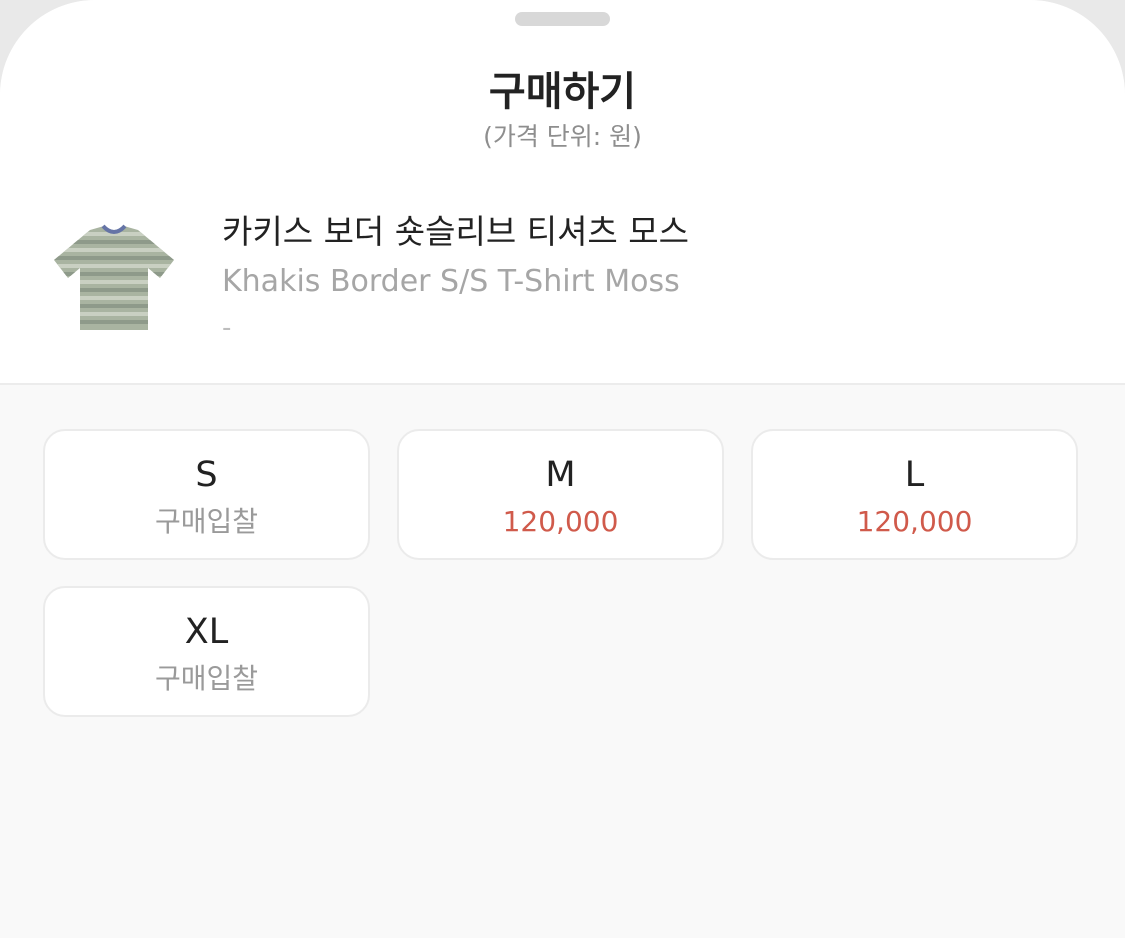  What do you see at coordinates (227, 328) in the screenshot?
I see `product-extra-info: -` at bounding box center [227, 328].